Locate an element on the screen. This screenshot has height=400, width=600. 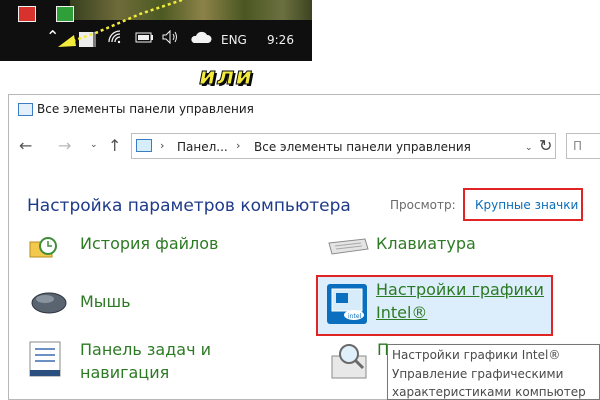
tooltip-description-cont: характеристиками компьютер is located at coordinates (489, 392).